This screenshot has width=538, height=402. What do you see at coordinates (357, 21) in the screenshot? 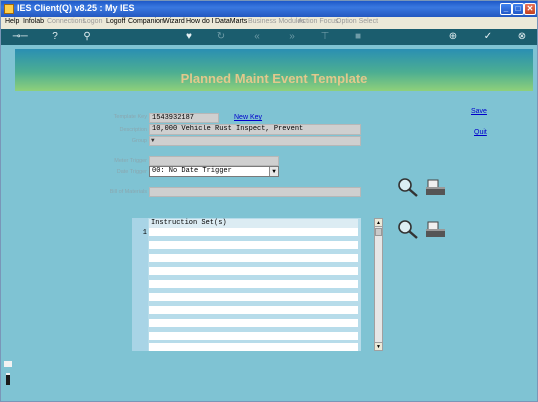
I see `menu-option-select: Option Select` at bounding box center [357, 21].